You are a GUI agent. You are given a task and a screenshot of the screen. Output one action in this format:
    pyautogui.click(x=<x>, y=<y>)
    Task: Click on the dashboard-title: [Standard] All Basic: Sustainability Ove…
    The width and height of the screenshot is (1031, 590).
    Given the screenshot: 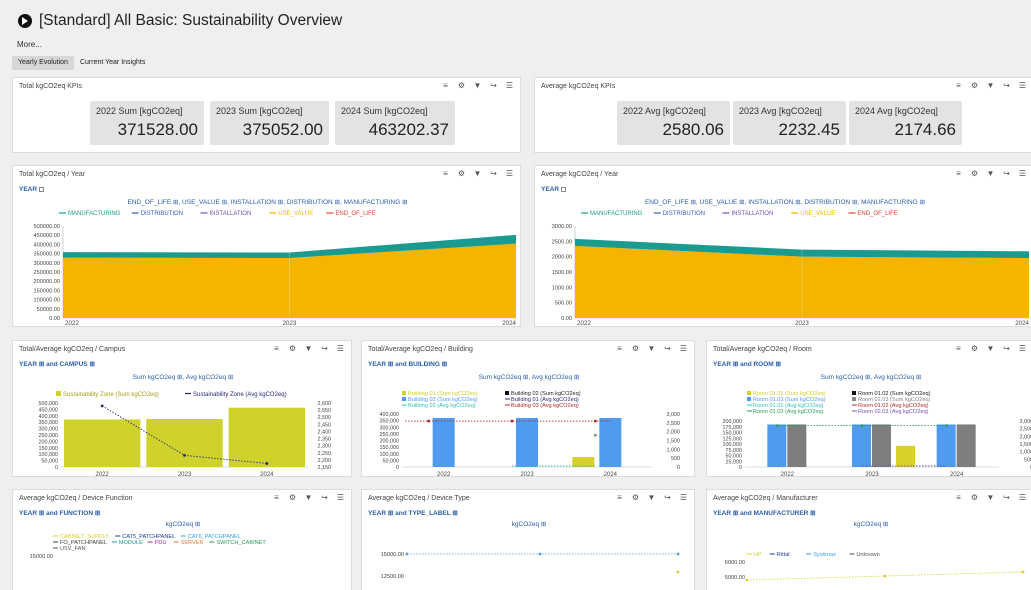 What is the action you would take?
    pyautogui.click(x=191, y=20)
    